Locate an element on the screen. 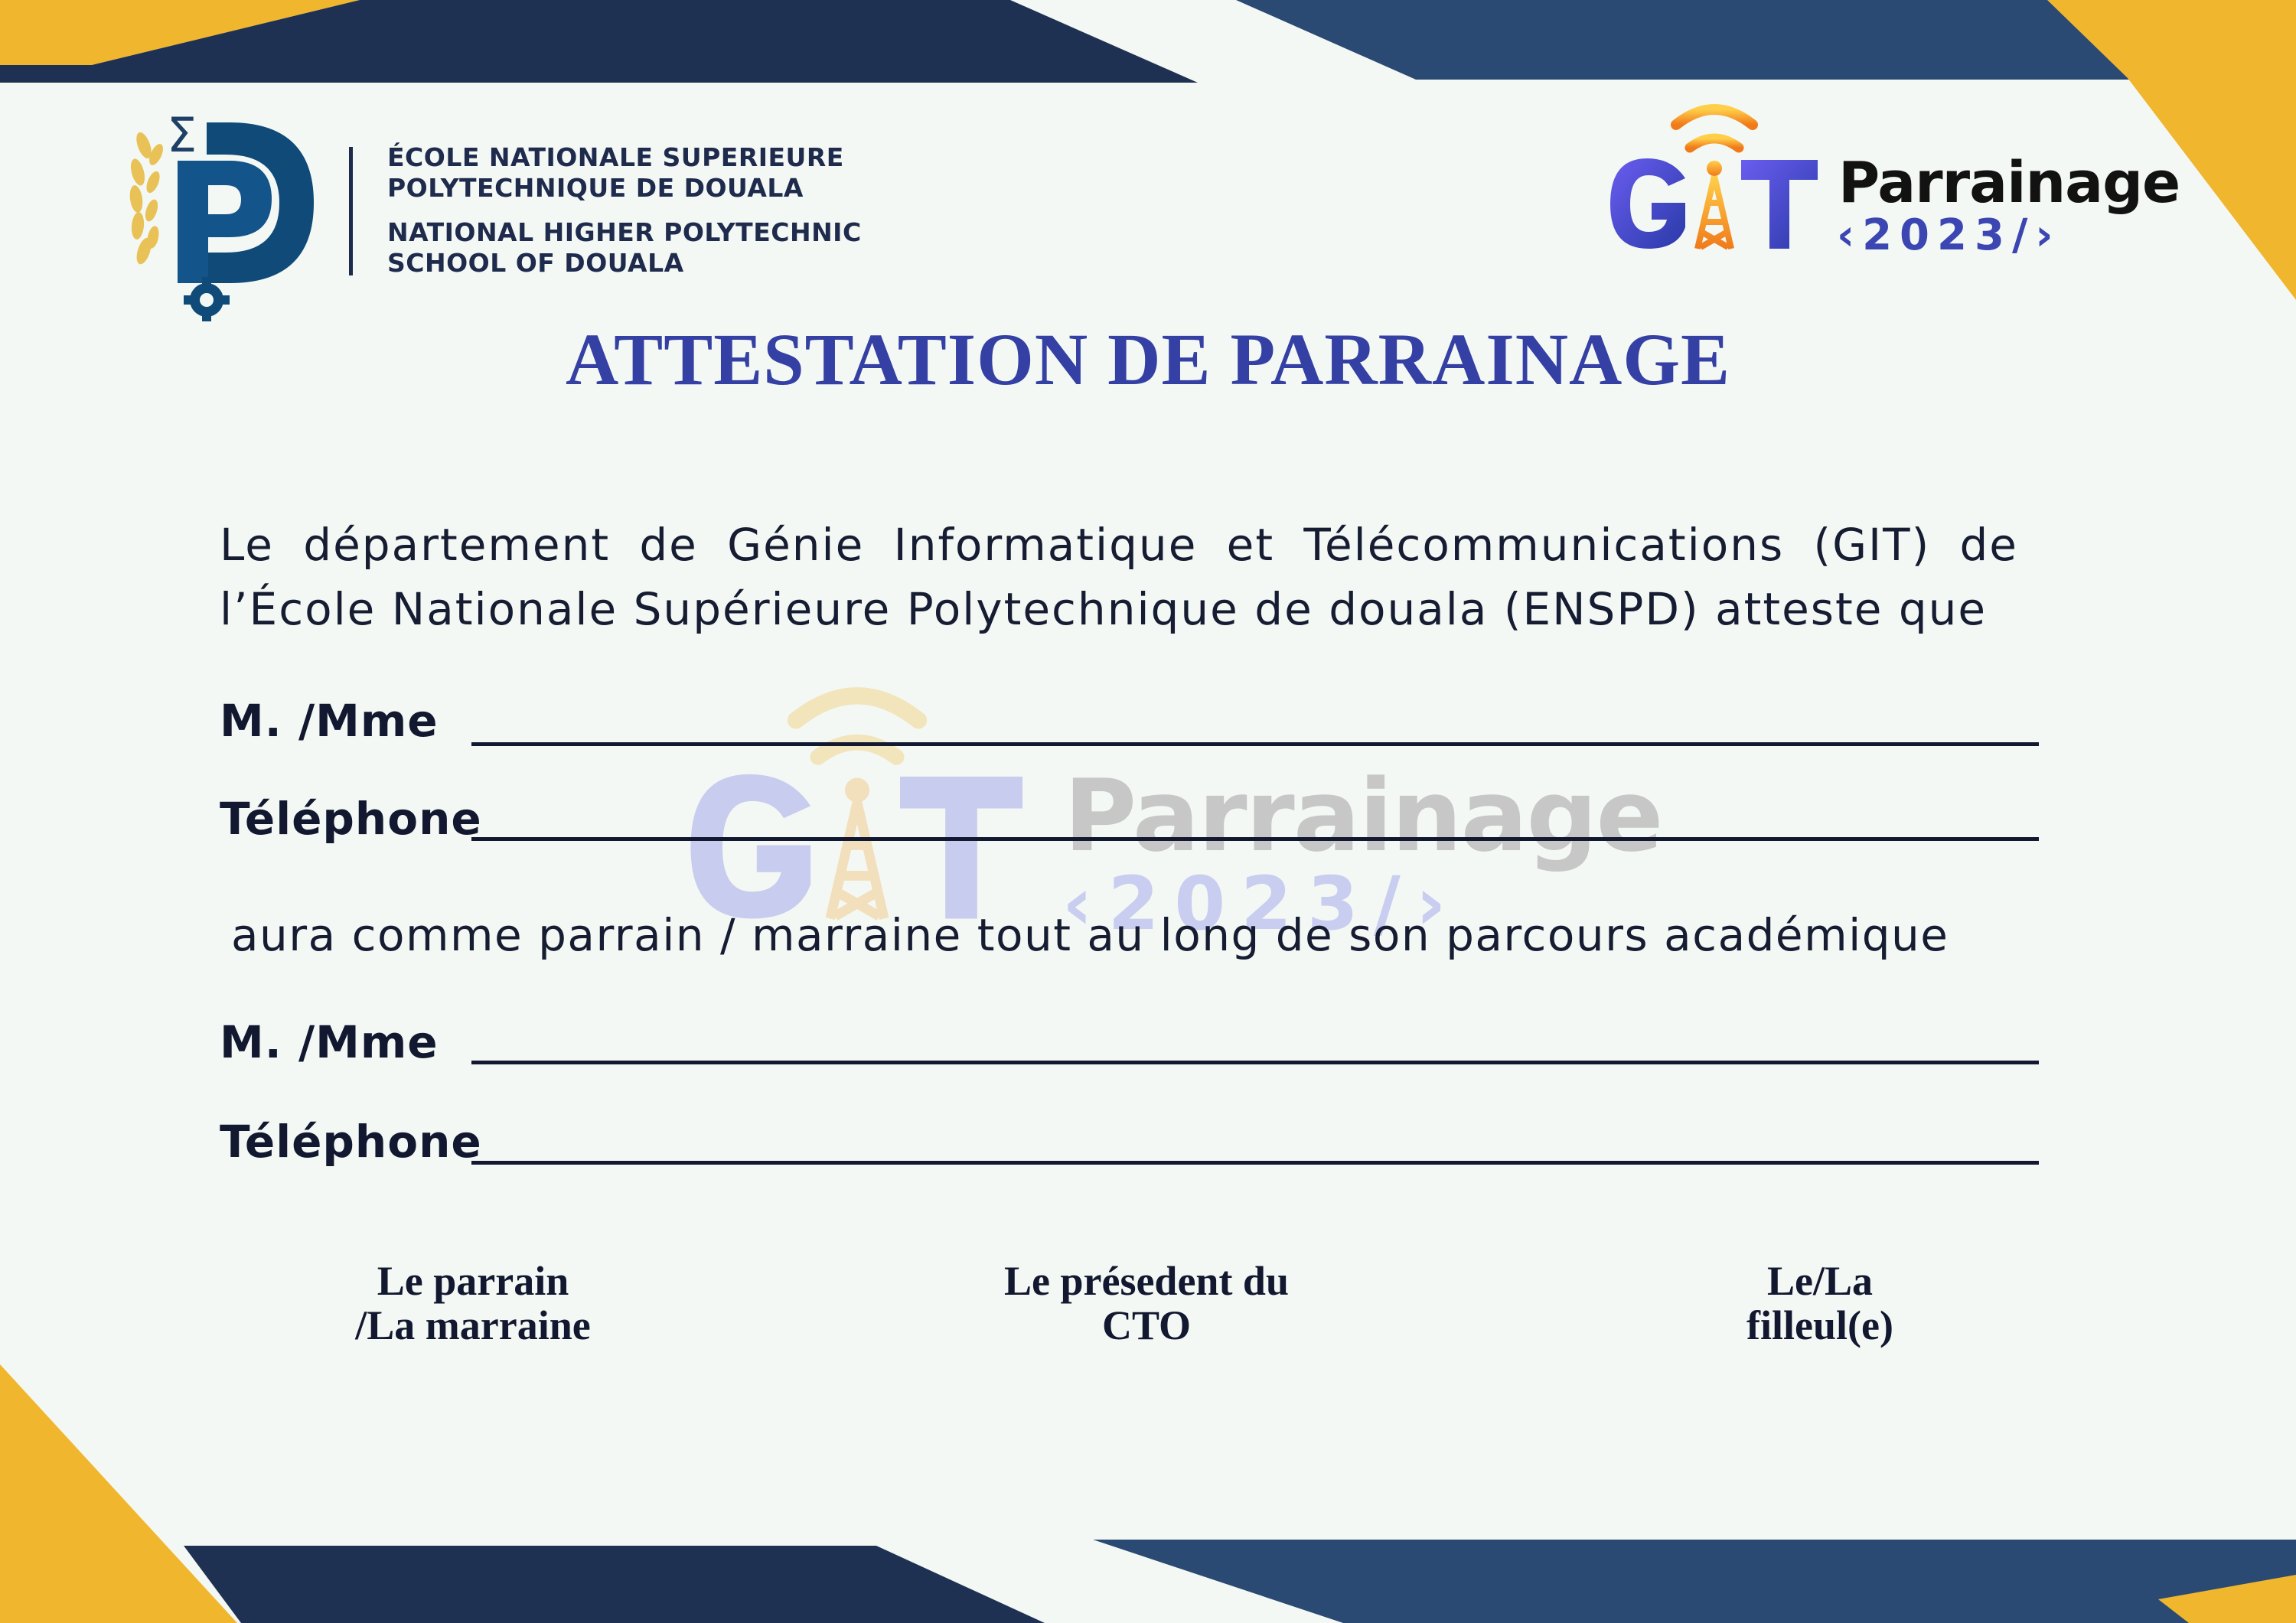  frame-top-right-blue is located at coordinates (1683, 40).